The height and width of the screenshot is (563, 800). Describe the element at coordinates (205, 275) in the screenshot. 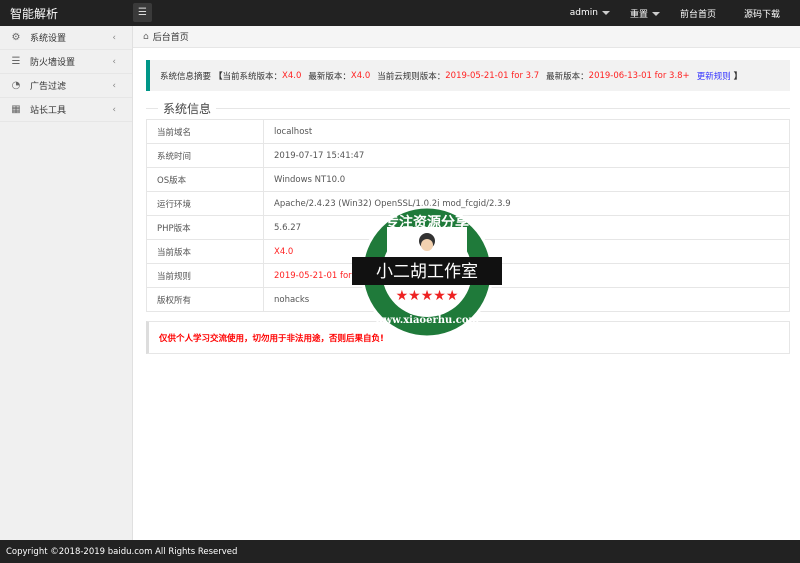

I see `row-key: 当前规则` at that location.